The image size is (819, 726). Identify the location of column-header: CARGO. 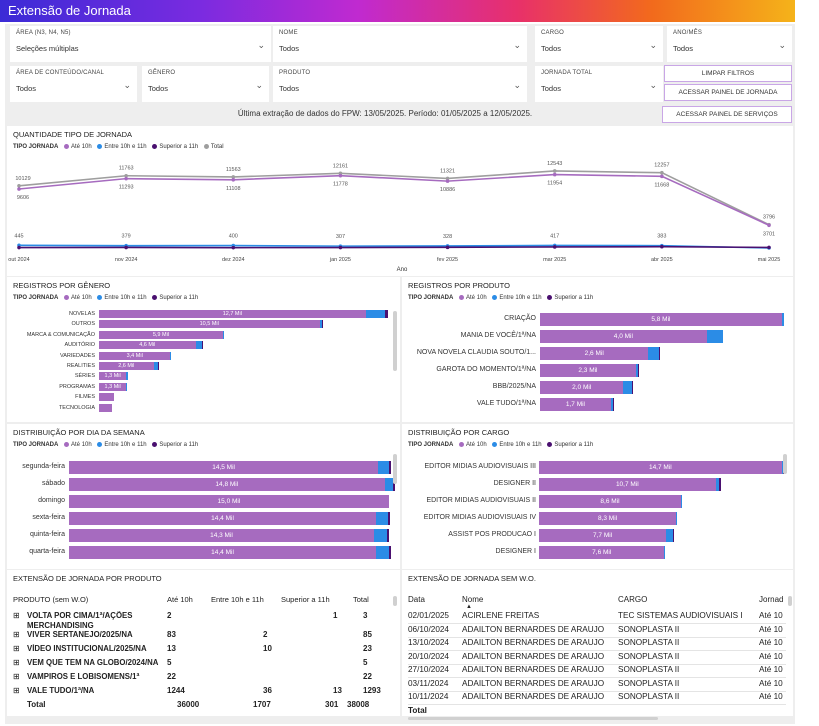
(688, 599).